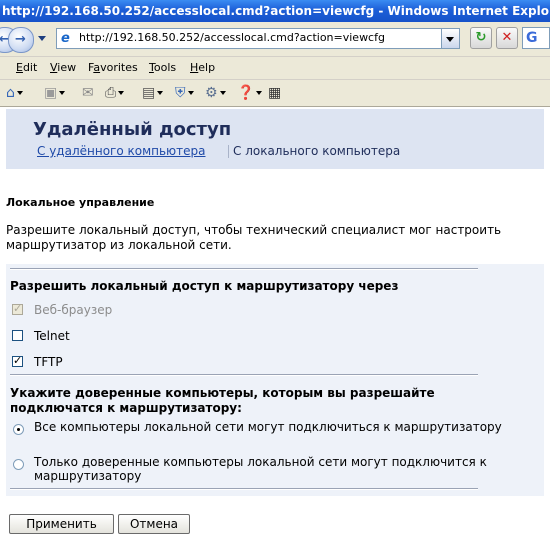  Describe the element at coordinates (132, 129) in the screenshot. I see `page-title: Удалённый доступ` at that location.